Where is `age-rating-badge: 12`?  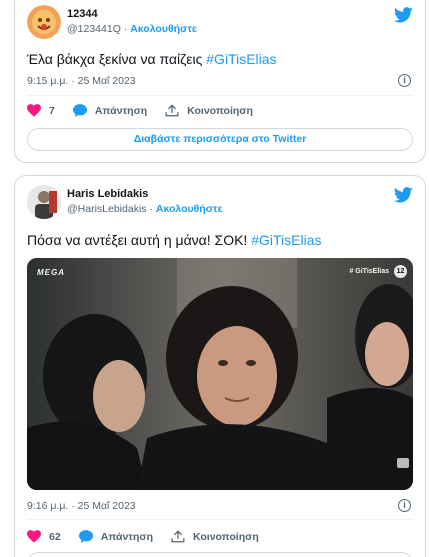 age-rating-badge: 12 is located at coordinates (400, 271).